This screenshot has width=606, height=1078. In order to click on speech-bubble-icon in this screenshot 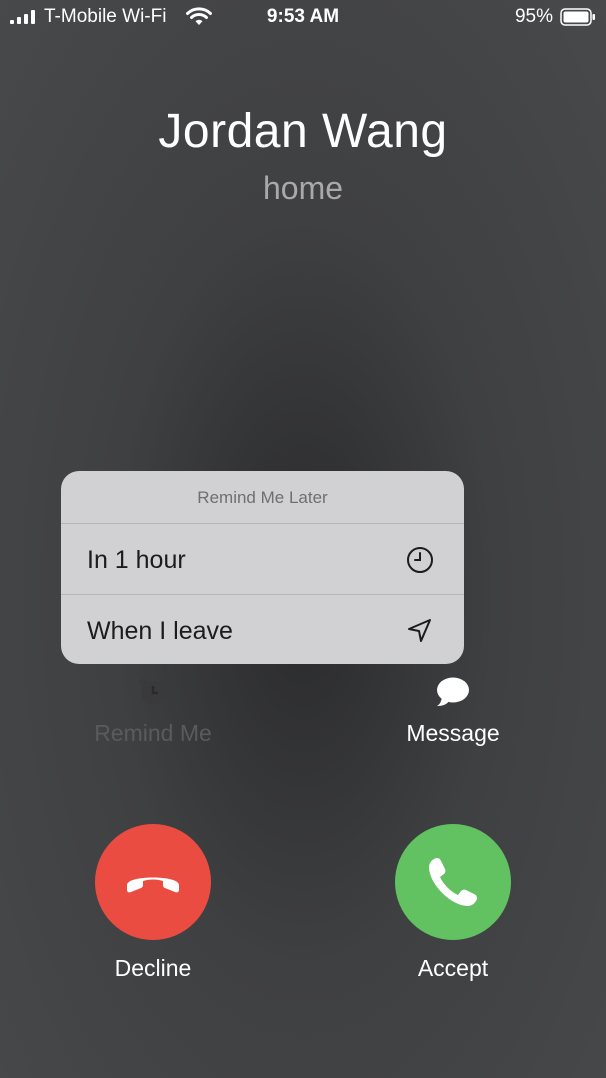, I will do `click(453, 691)`.